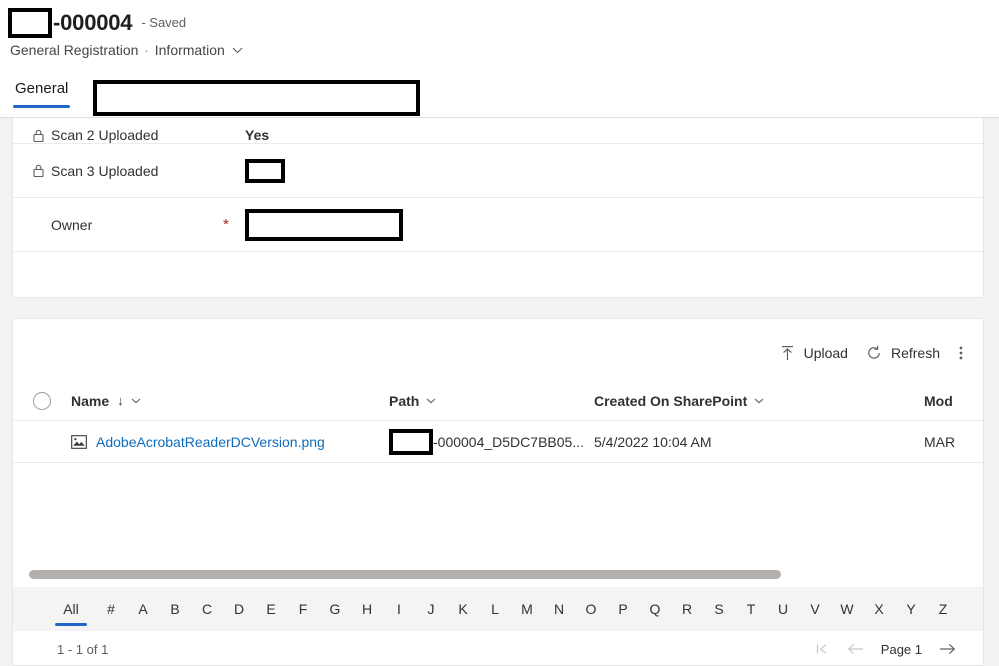 This screenshot has height=666, width=999. I want to click on arrow-left-icon, so click(855, 649).